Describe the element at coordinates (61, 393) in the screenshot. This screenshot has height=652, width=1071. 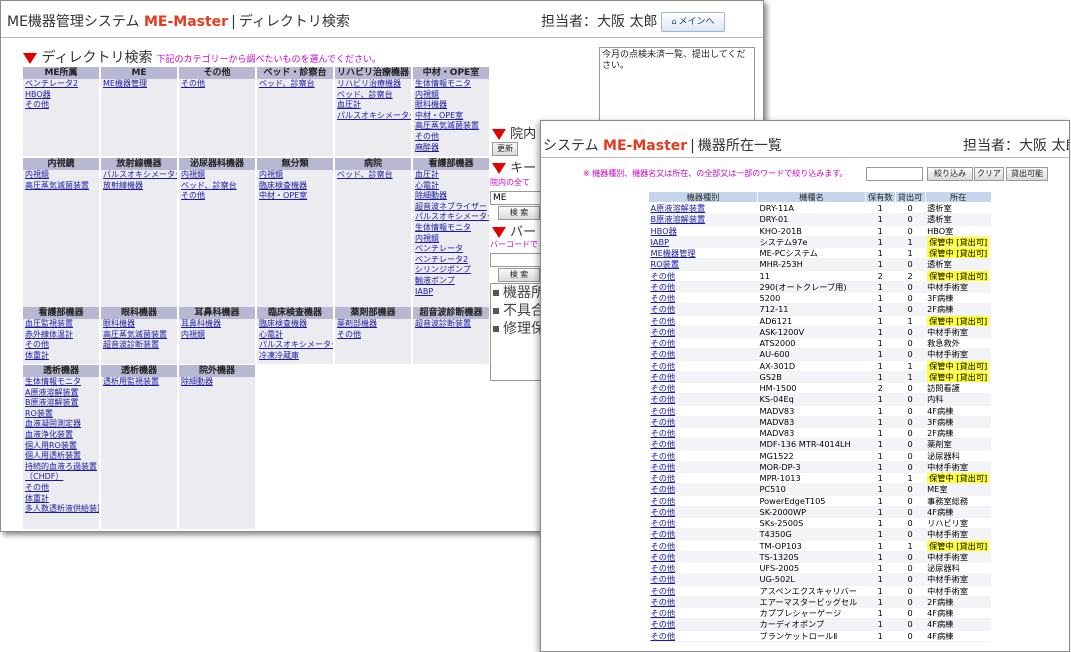
I see `category-link: A原液溶解装置` at that location.